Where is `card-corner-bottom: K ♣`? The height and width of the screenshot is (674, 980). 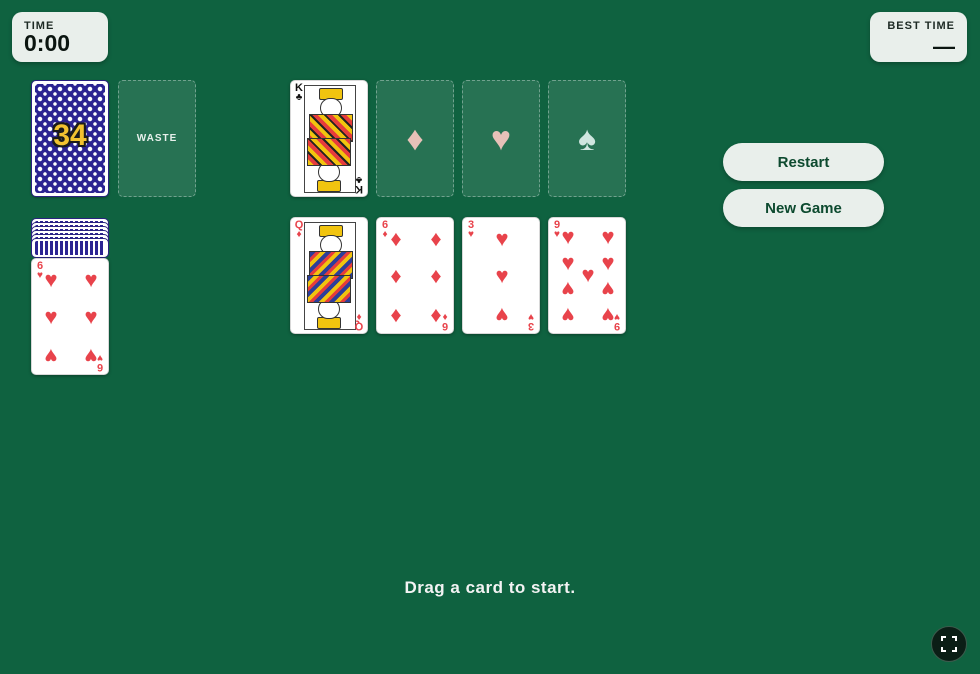
card-corner-bottom: K ♣ is located at coordinates (359, 184).